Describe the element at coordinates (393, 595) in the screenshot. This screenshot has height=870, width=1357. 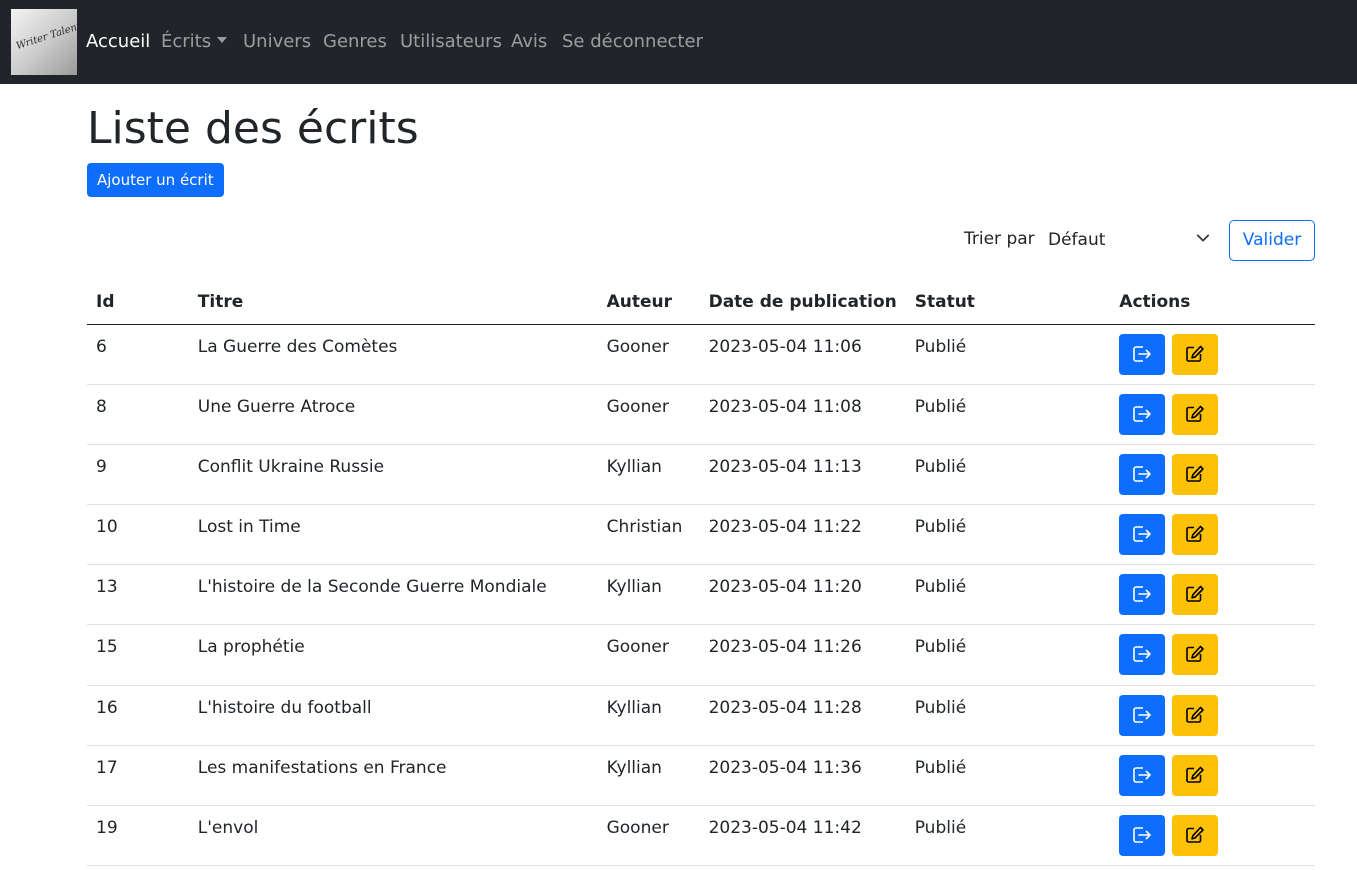
I see `cell-titre: L'histoire de la Seconde Guerre Mondiale` at that location.